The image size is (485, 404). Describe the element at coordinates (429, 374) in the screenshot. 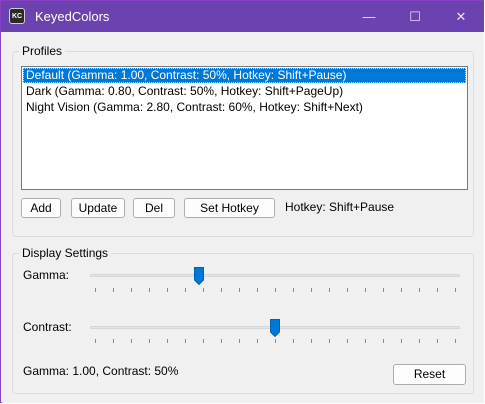

I see `reset-button: Reset` at that location.